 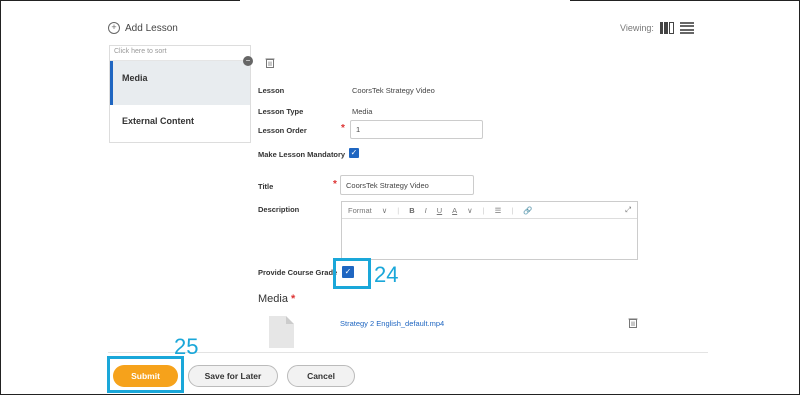 I want to click on minus-circle-icon: −, so click(x=248, y=61).